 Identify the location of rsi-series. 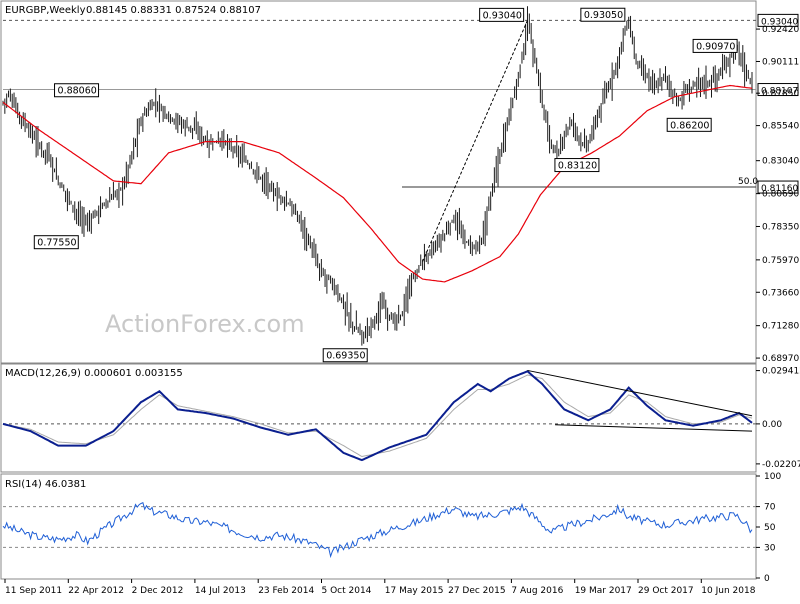
(377, 530).